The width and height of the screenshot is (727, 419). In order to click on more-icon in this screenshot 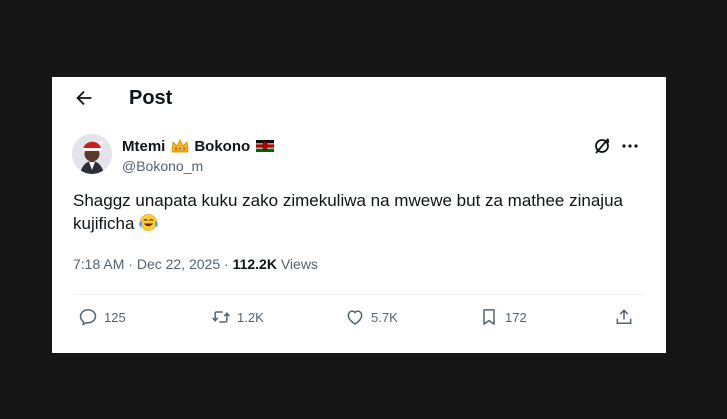, I will do `click(630, 146)`.